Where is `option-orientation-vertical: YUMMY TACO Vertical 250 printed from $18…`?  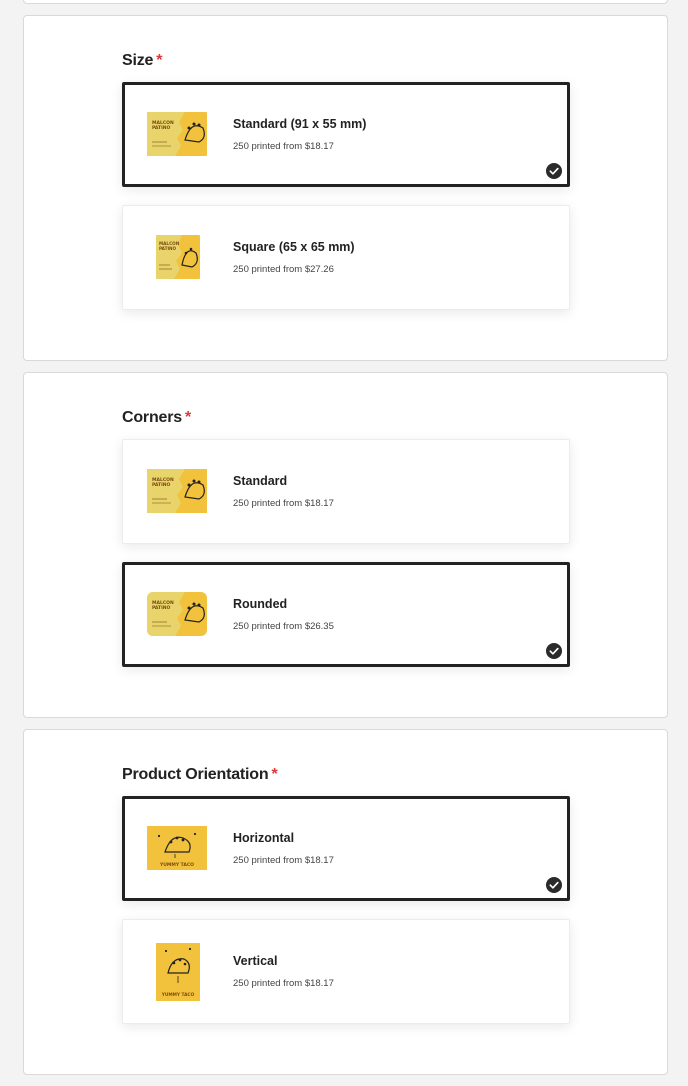
option-orientation-vertical: YUMMY TACO Vertical 250 printed from $18… is located at coordinates (346, 971).